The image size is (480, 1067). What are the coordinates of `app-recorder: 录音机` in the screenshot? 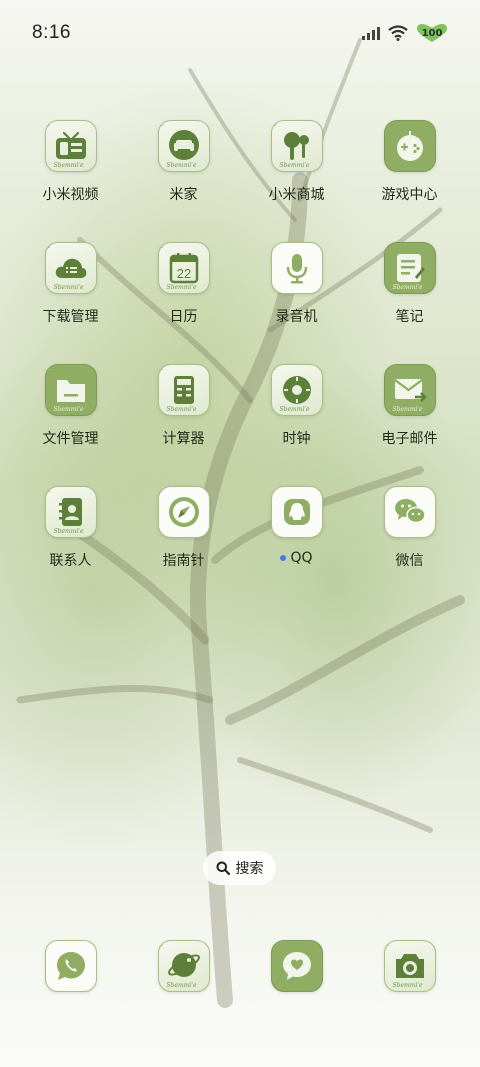 It's located at (296, 288).